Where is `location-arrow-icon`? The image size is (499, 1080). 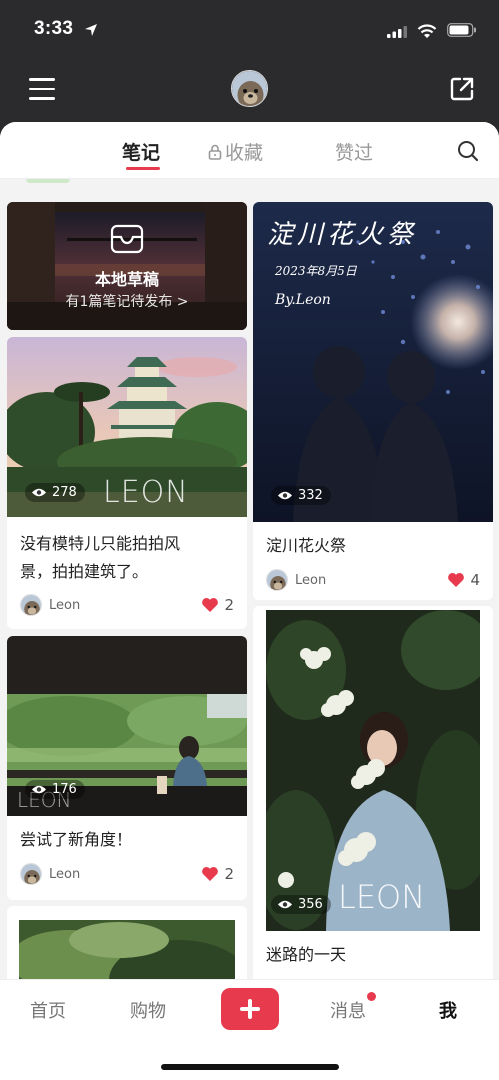 location-arrow-icon is located at coordinates (91, 30).